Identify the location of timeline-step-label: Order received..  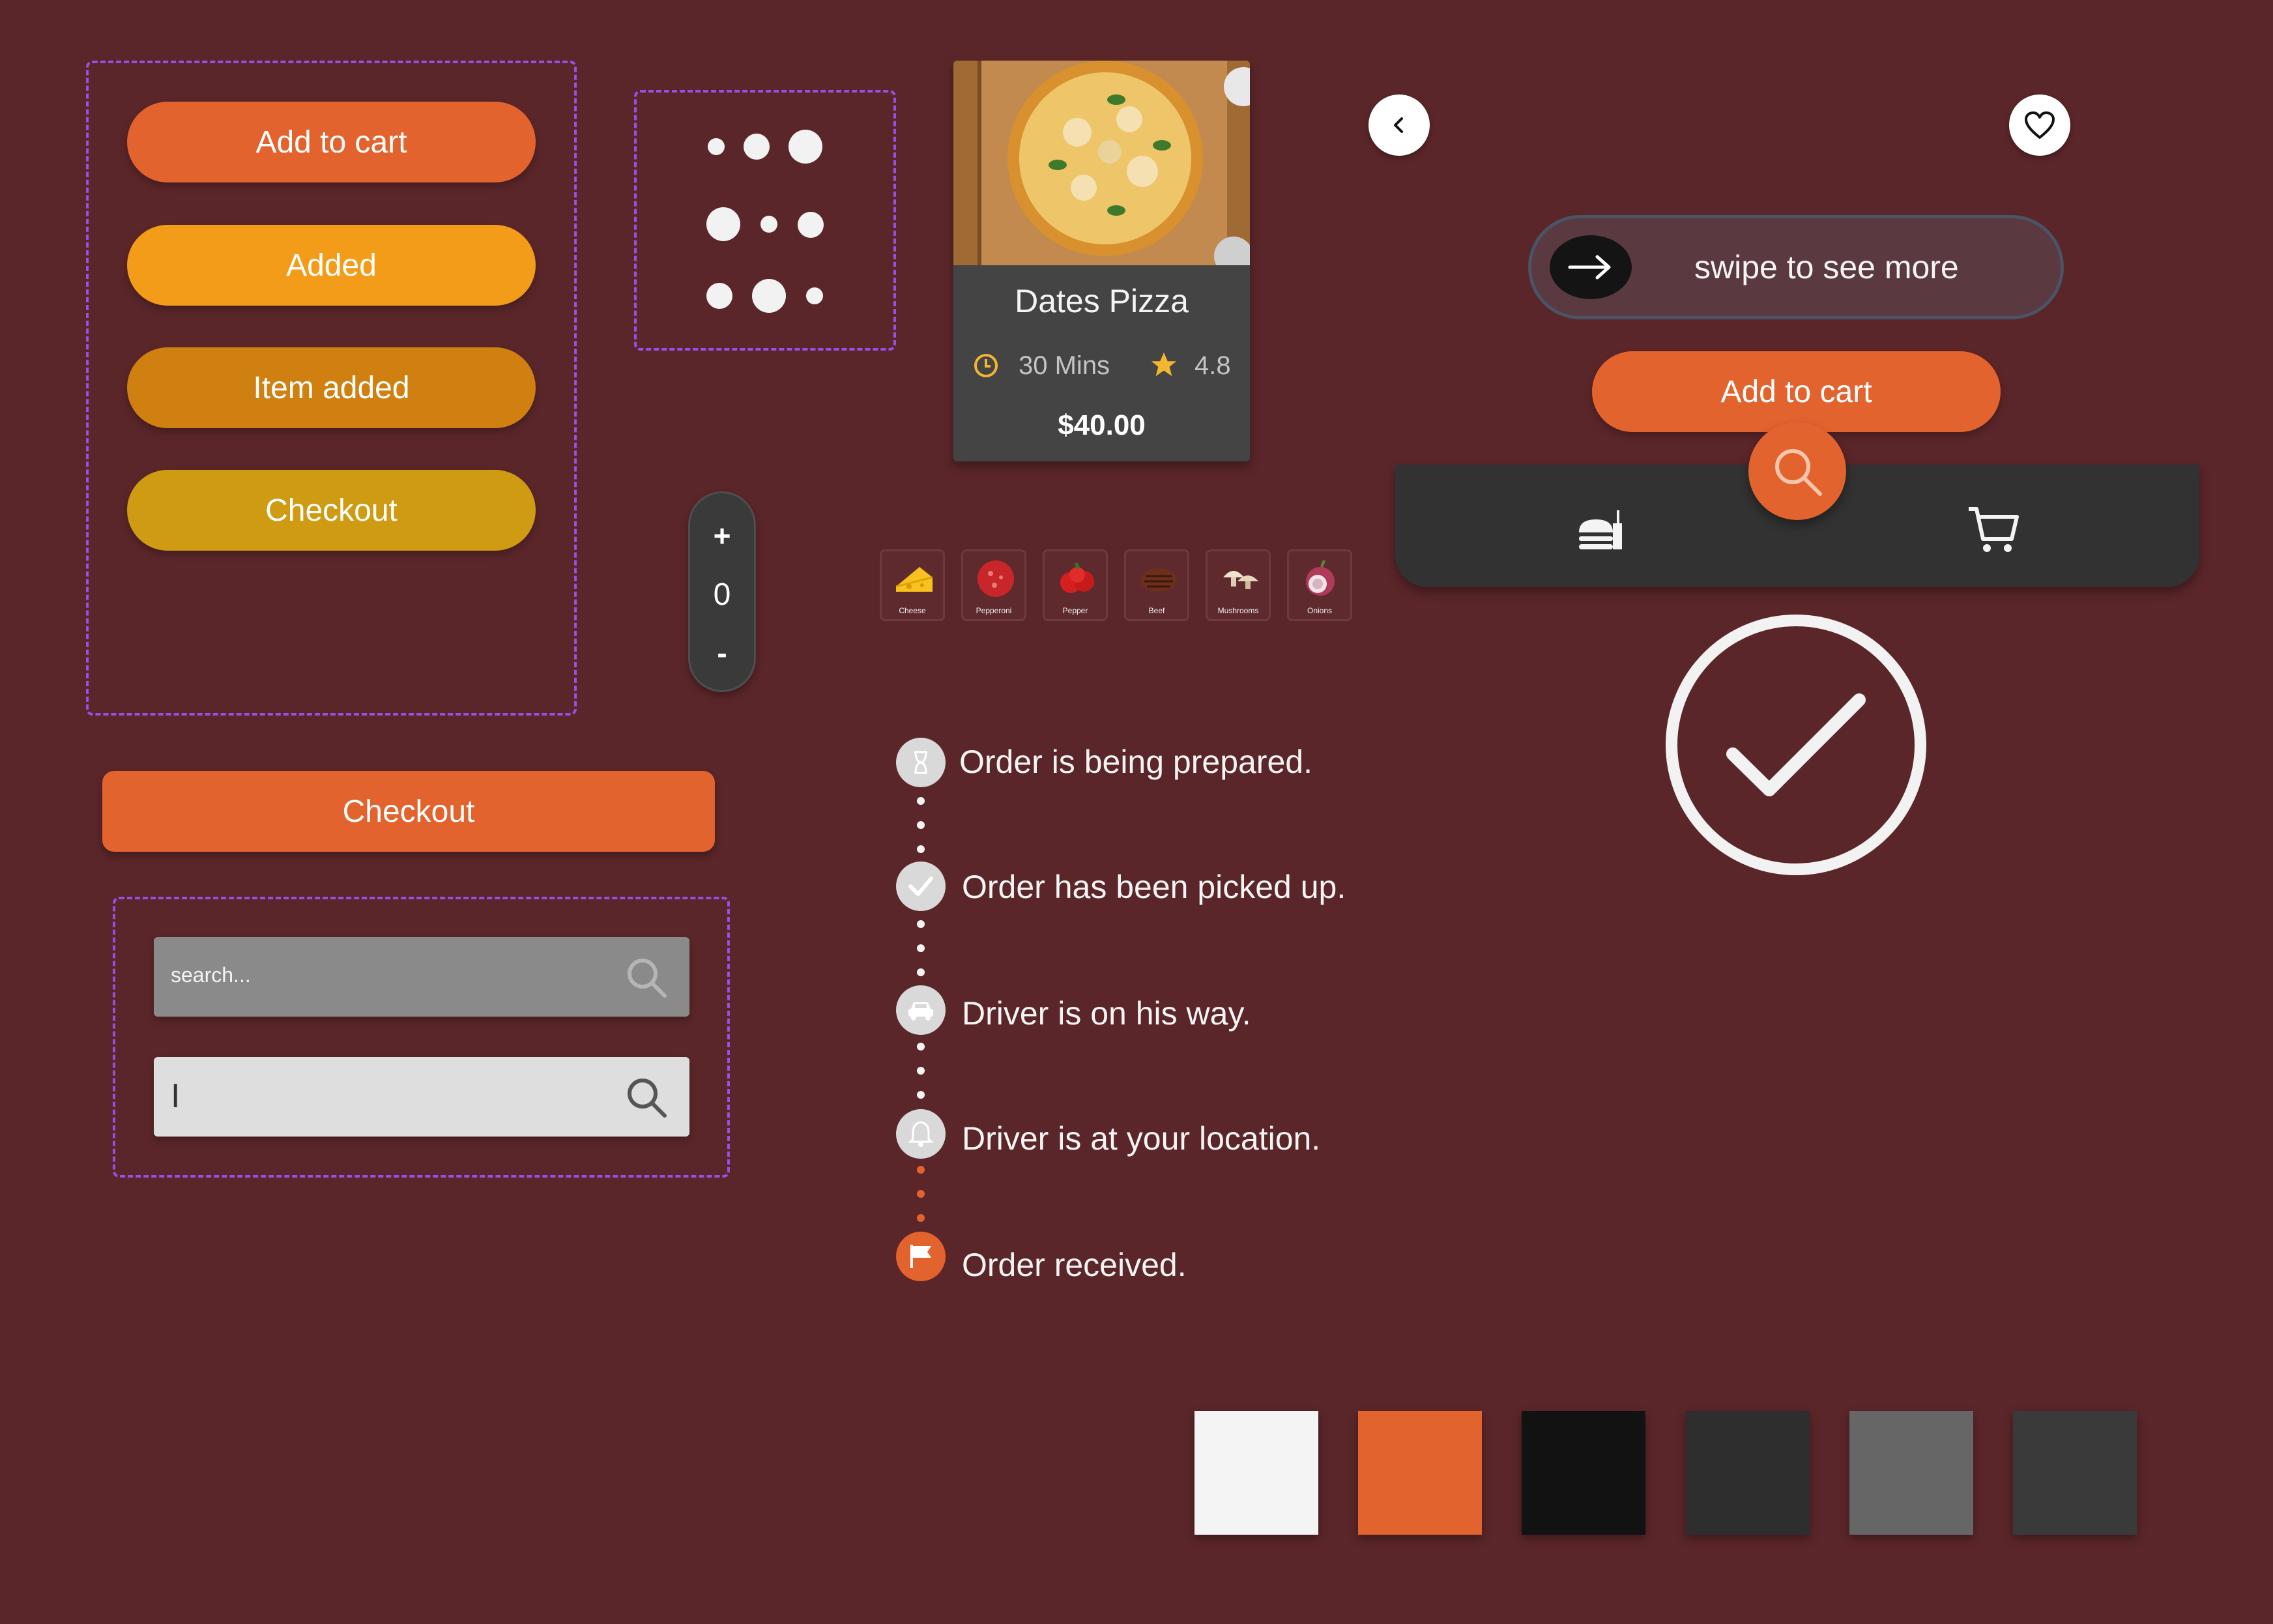
(1074, 1265).